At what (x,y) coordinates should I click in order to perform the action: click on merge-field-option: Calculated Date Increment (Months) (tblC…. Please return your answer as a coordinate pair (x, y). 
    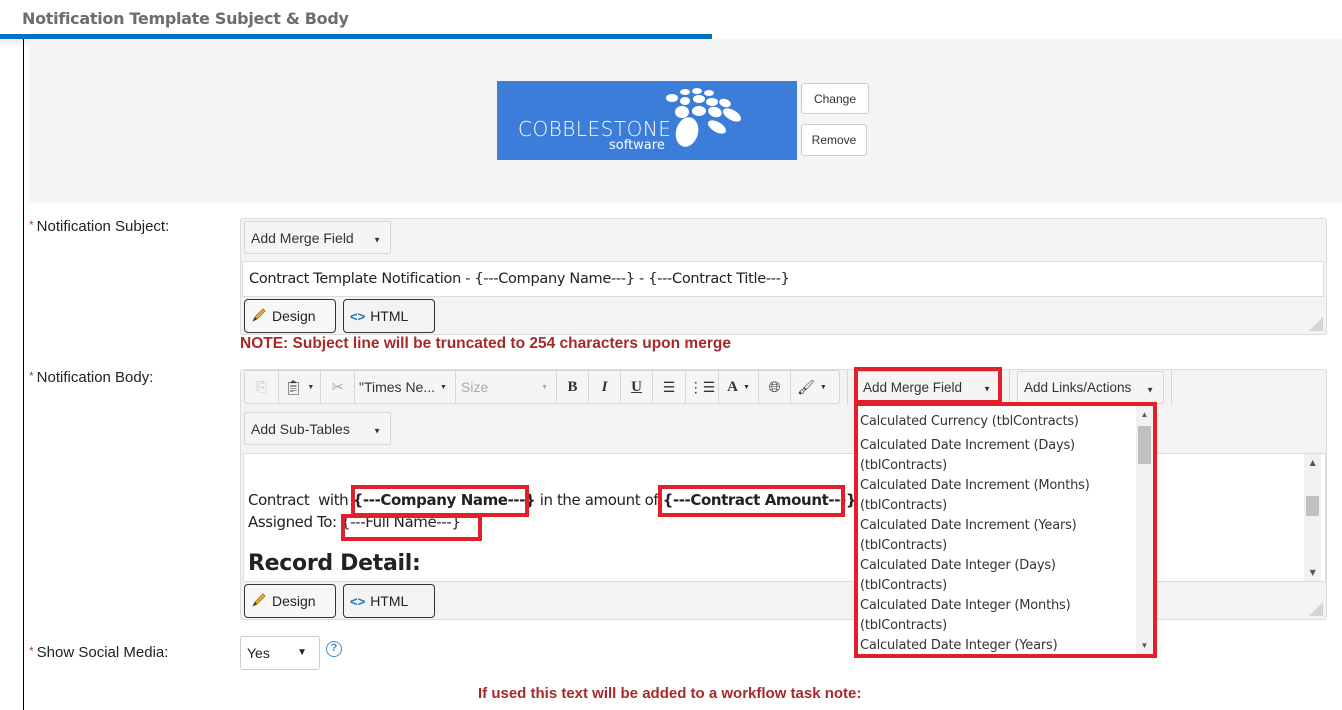
    Looking at the image, I should click on (995, 496).